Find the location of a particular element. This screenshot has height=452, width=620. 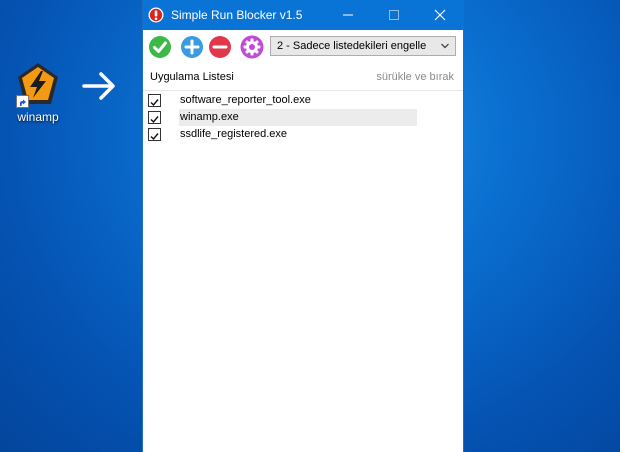

maximize-button is located at coordinates (394, 15).